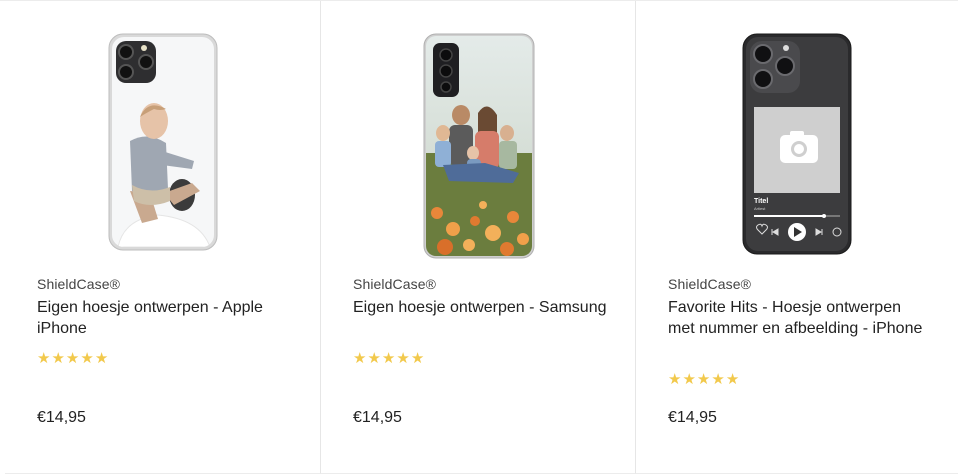  Describe the element at coordinates (761, 201) in the screenshot. I see `mock-song-title: Titel` at that location.